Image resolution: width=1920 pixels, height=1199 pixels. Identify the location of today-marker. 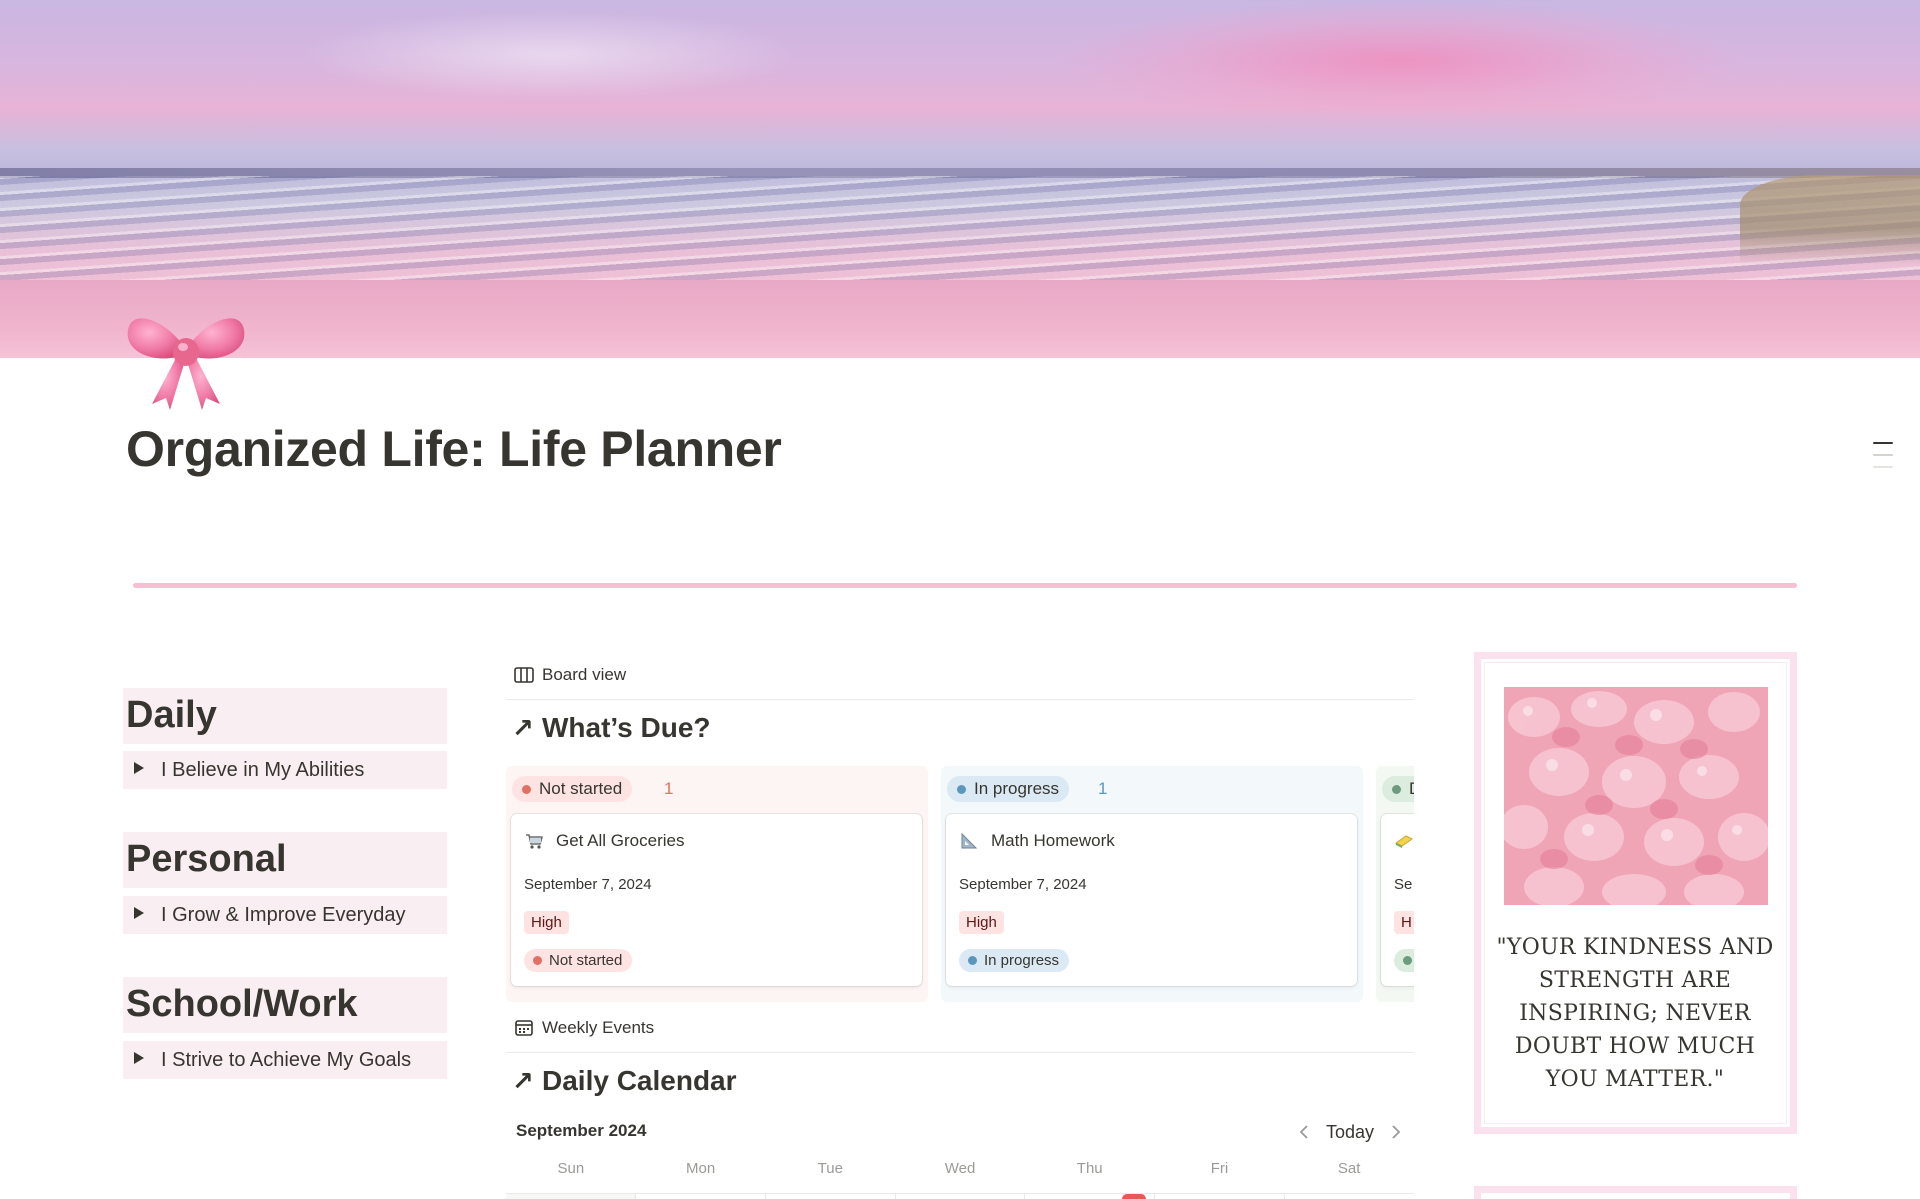
(1134, 1196).